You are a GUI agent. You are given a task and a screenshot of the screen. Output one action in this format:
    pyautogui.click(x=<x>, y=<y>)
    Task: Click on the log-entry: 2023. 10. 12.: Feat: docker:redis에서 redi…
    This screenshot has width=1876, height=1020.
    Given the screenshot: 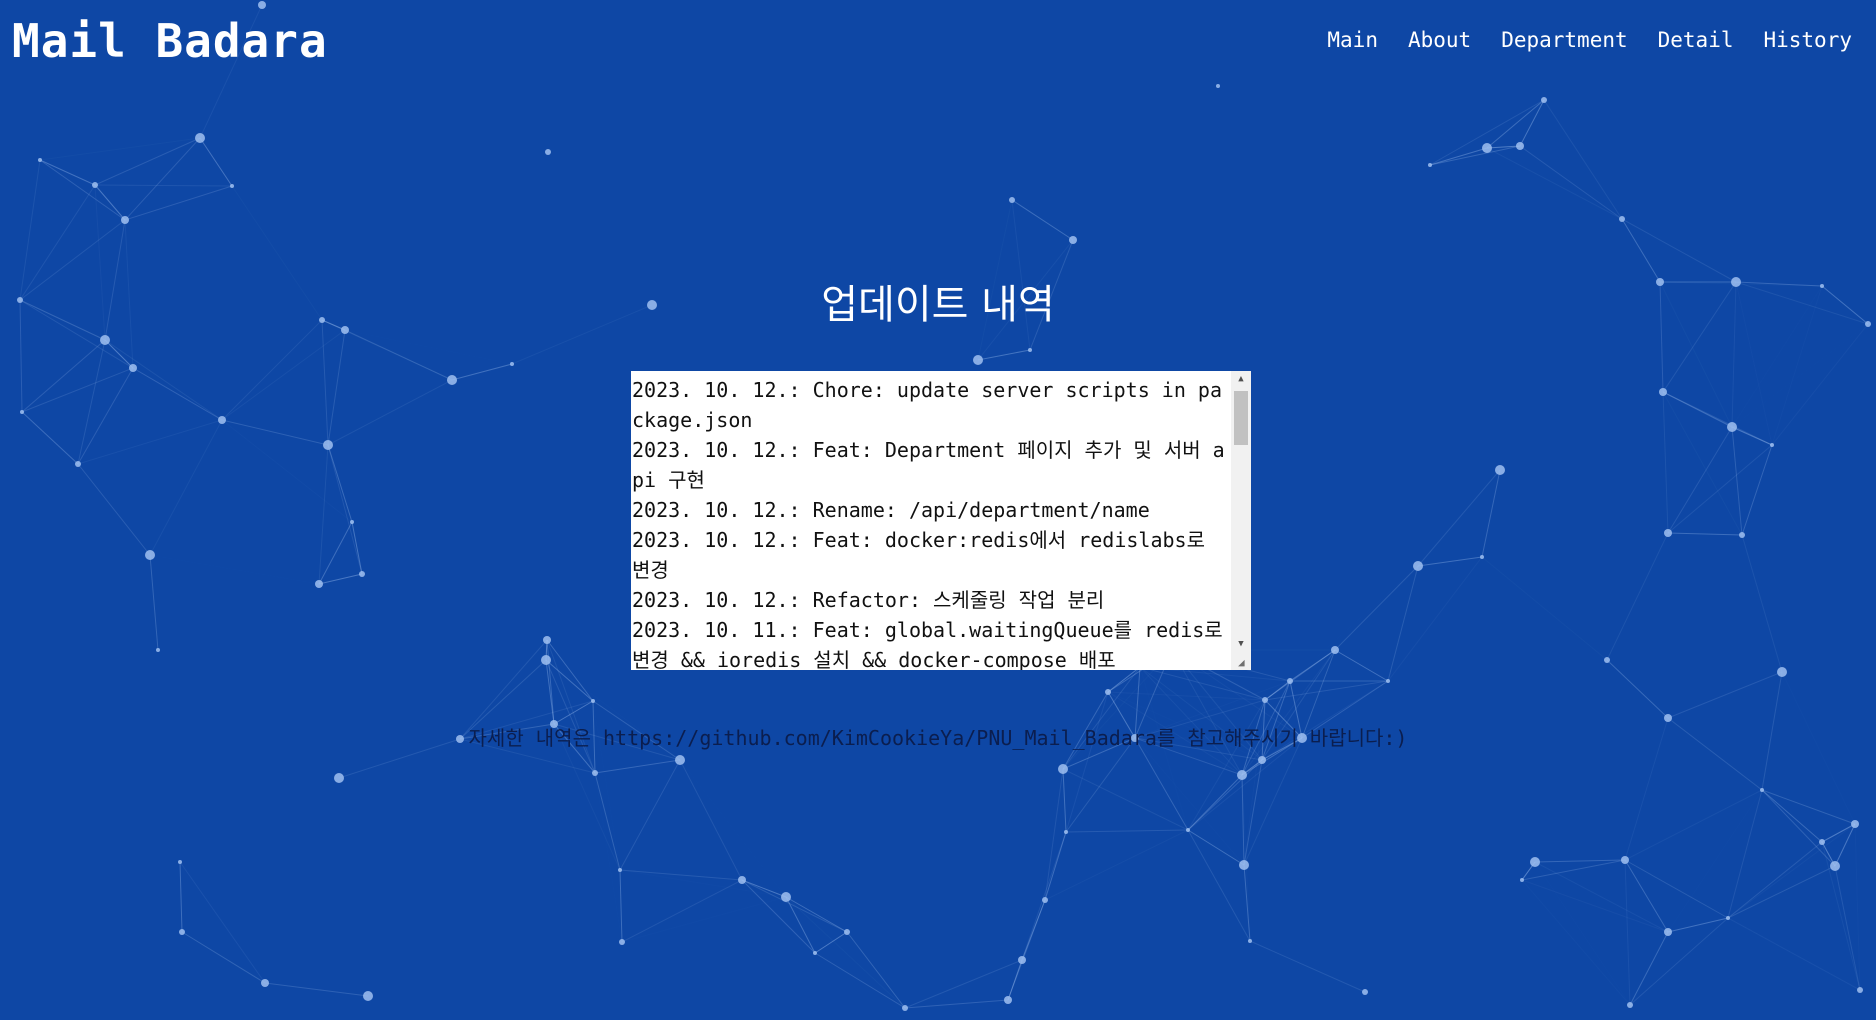 What is the action you would take?
    pyautogui.click(x=925, y=555)
    